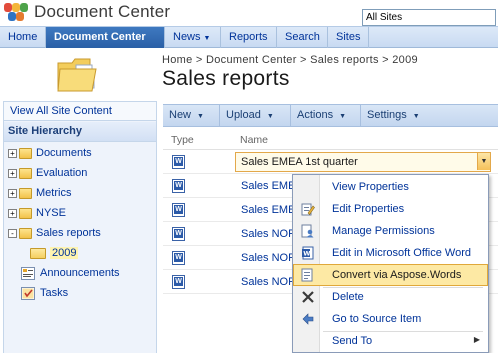 The height and width of the screenshot is (353, 498). What do you see at coordinates (12, 233) in the screenshot?
I see `collapse-minus-icon: -` at bounding box center [12, 233].